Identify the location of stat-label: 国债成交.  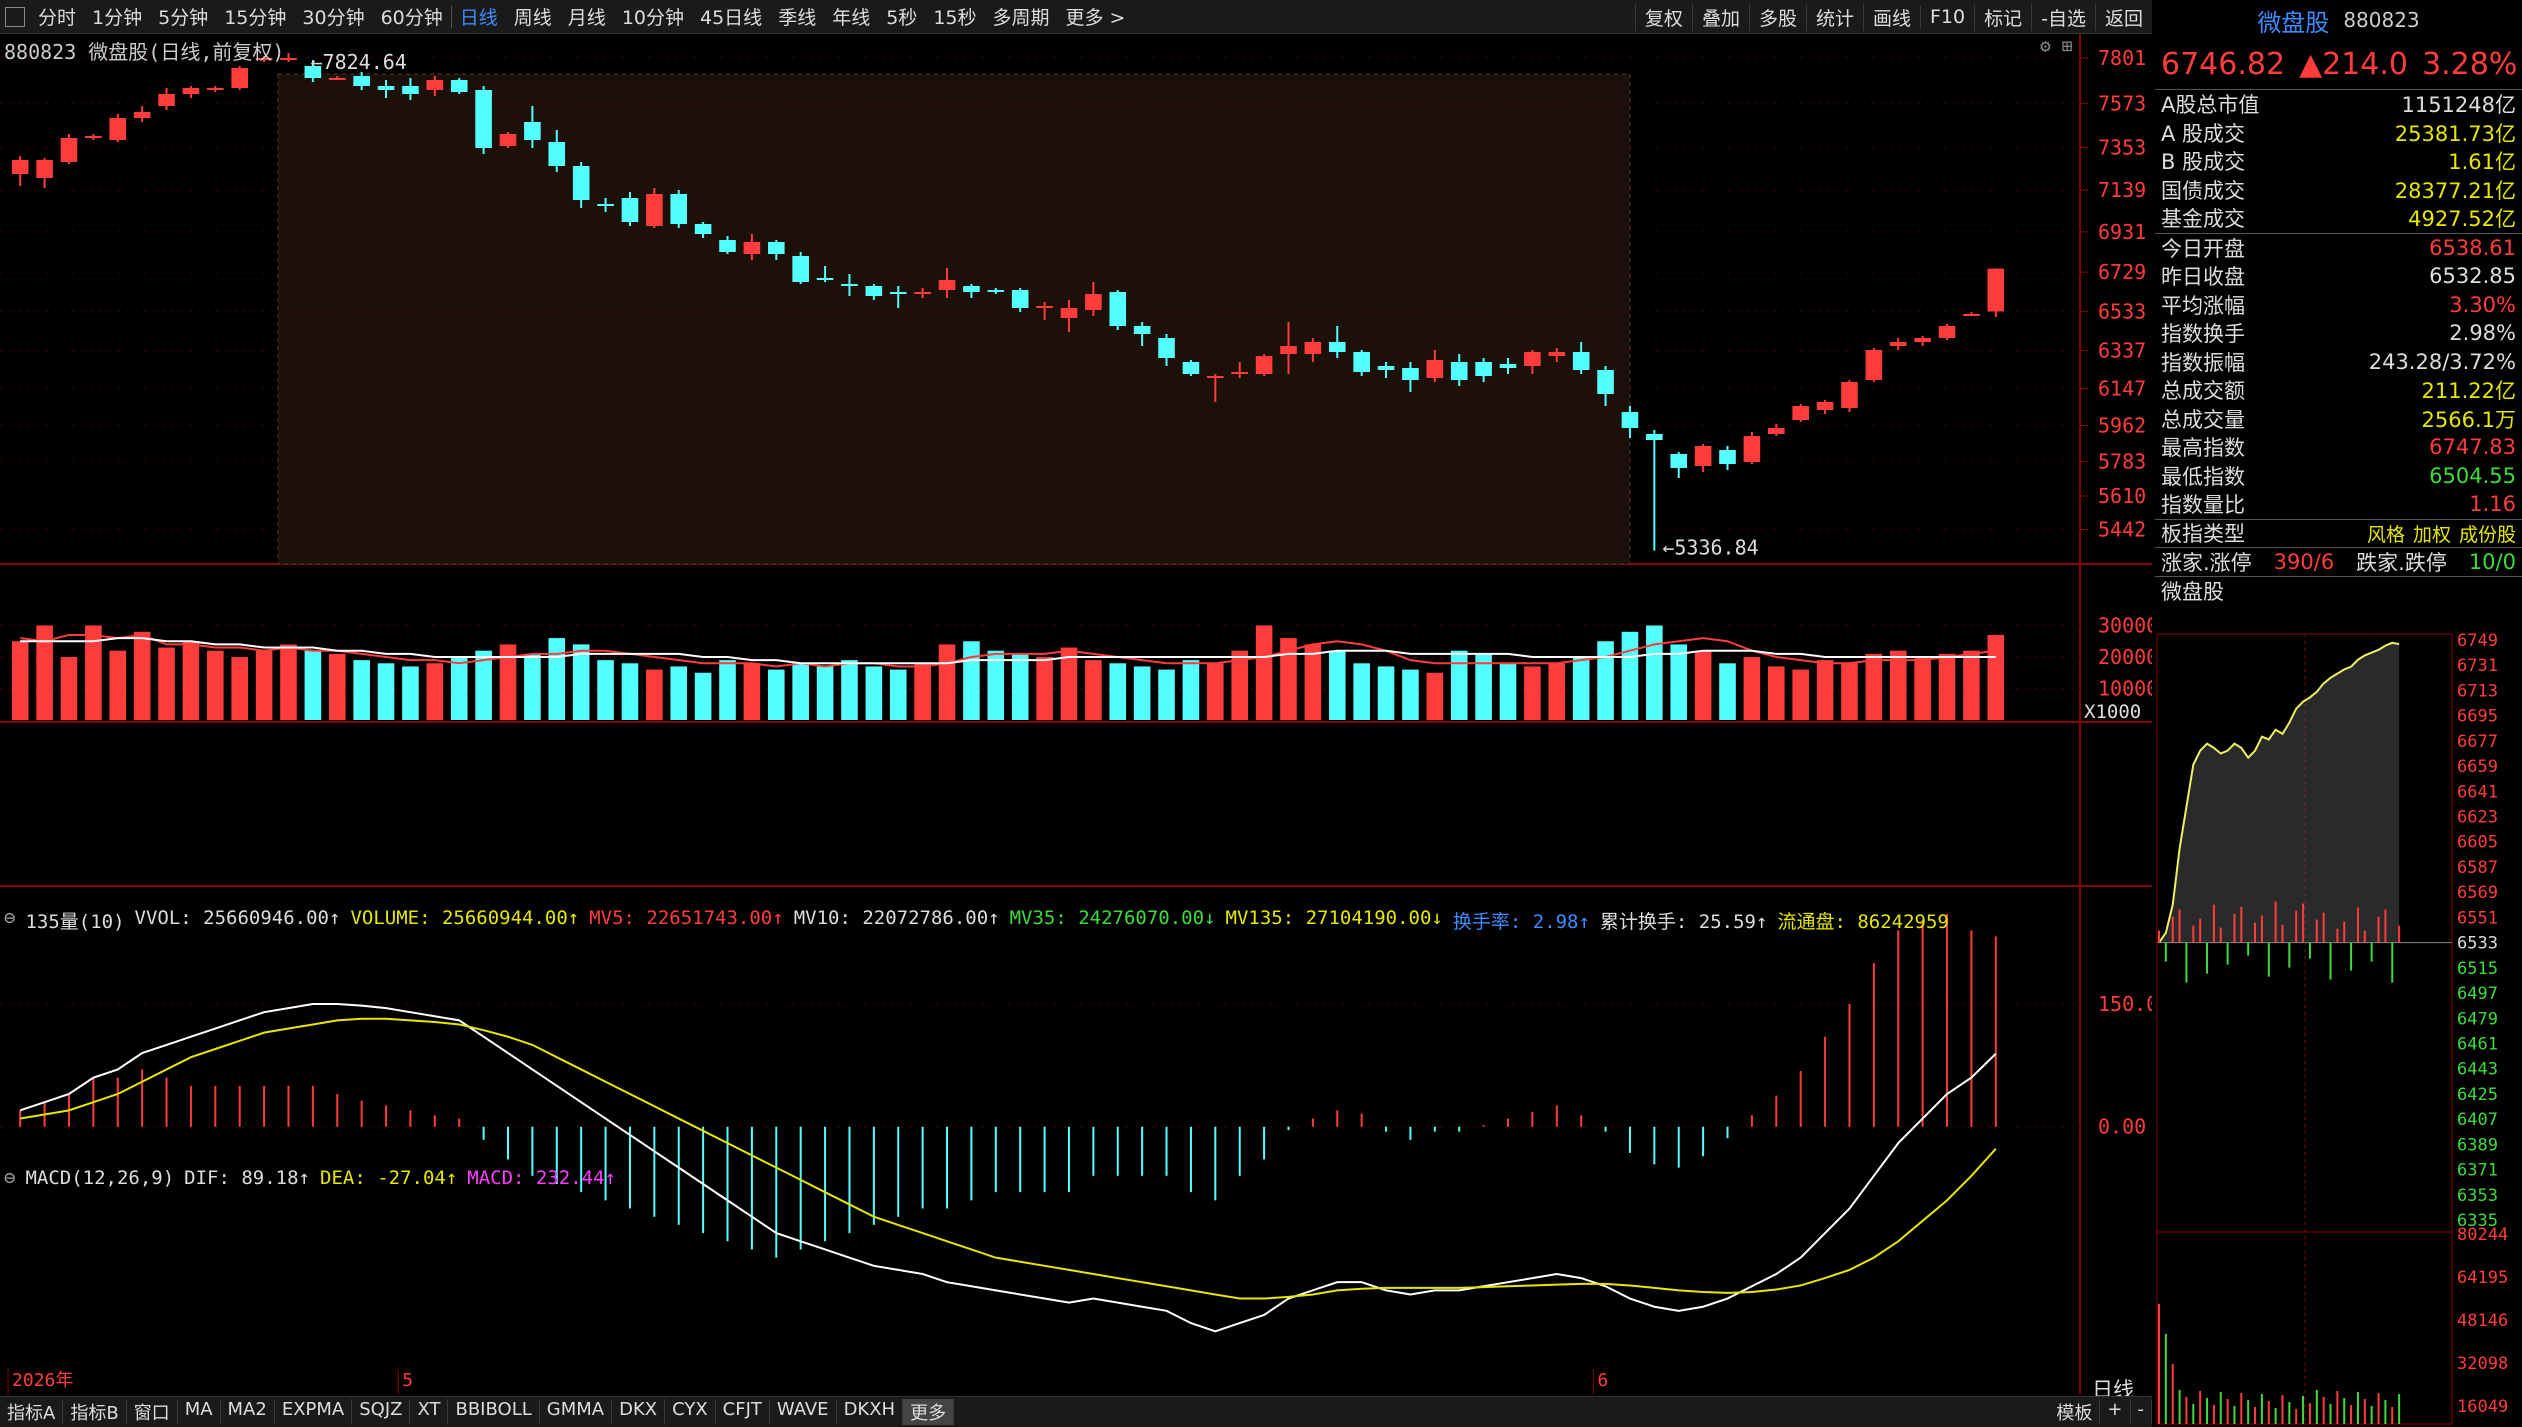
(2203, 190).